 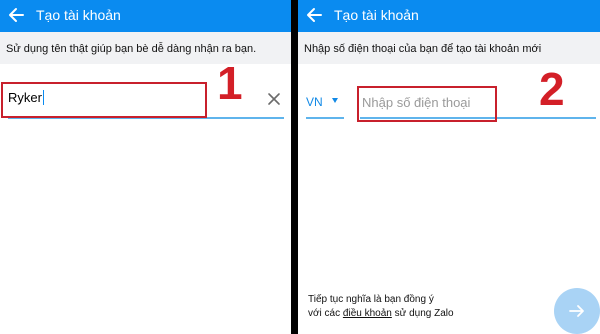 I want to click on terms-suffix: sử dụng Zalo, so click(x=422, y=313).